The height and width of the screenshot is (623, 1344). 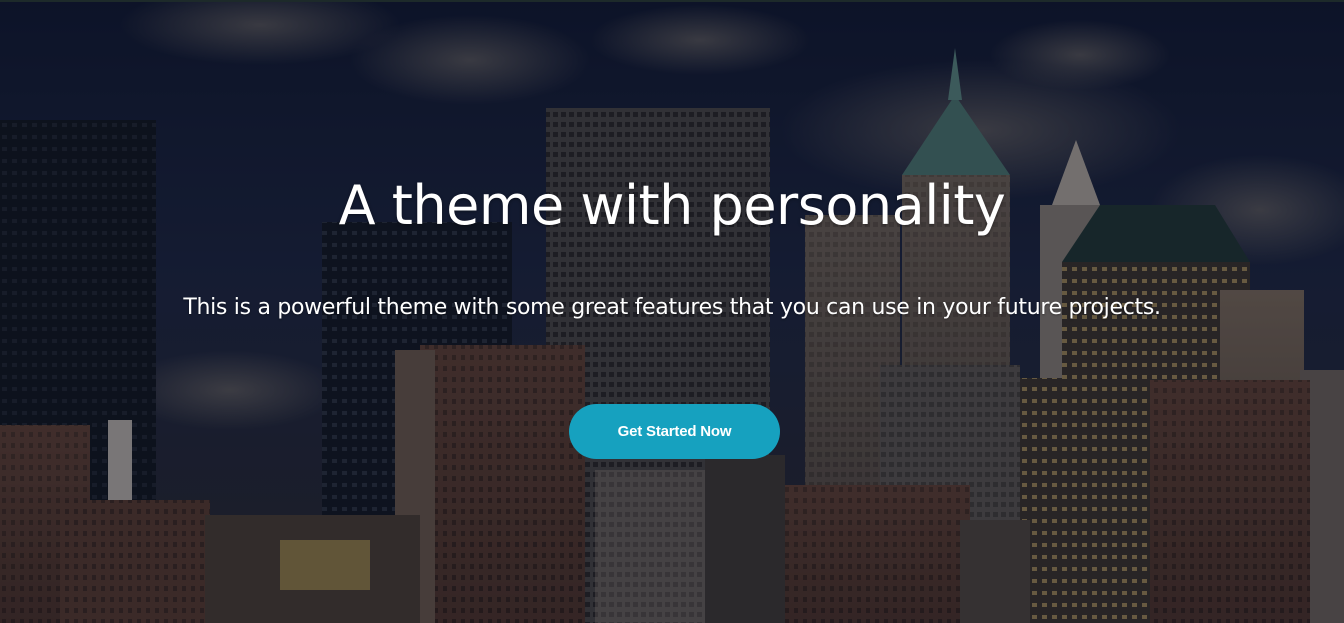 I want to click on get-started-button: Get Started Now, so click(x=674, y=431).